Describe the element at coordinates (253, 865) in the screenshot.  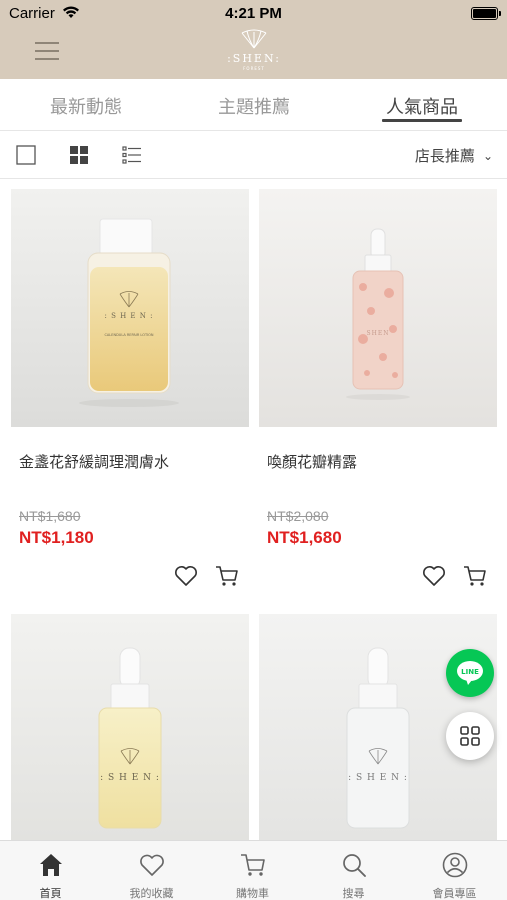
I see `cart-icon` at that location.